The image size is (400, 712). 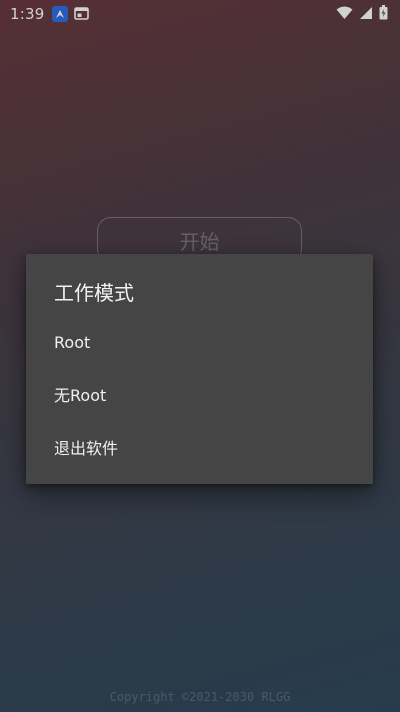 I want to click on option-no-root: 无Root, so click(x=199, y=395).